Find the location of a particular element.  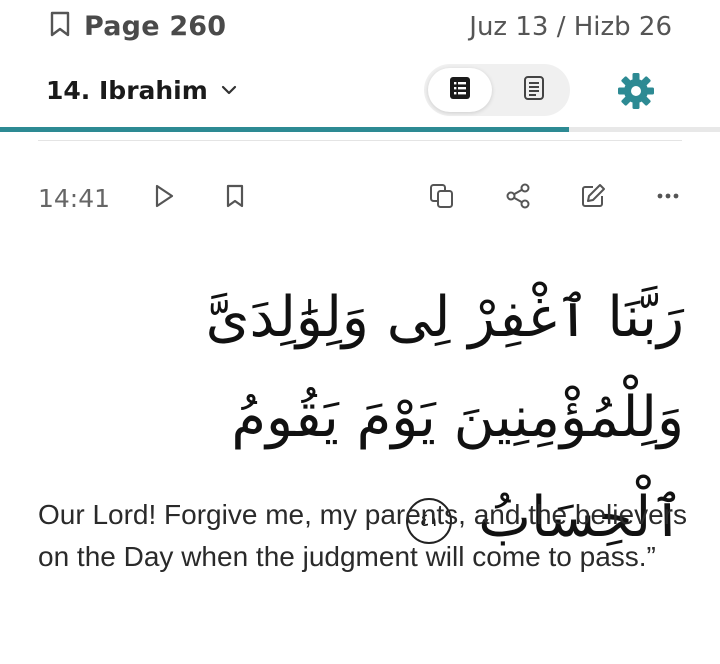

share-icon is located at coordinates (518, 198).